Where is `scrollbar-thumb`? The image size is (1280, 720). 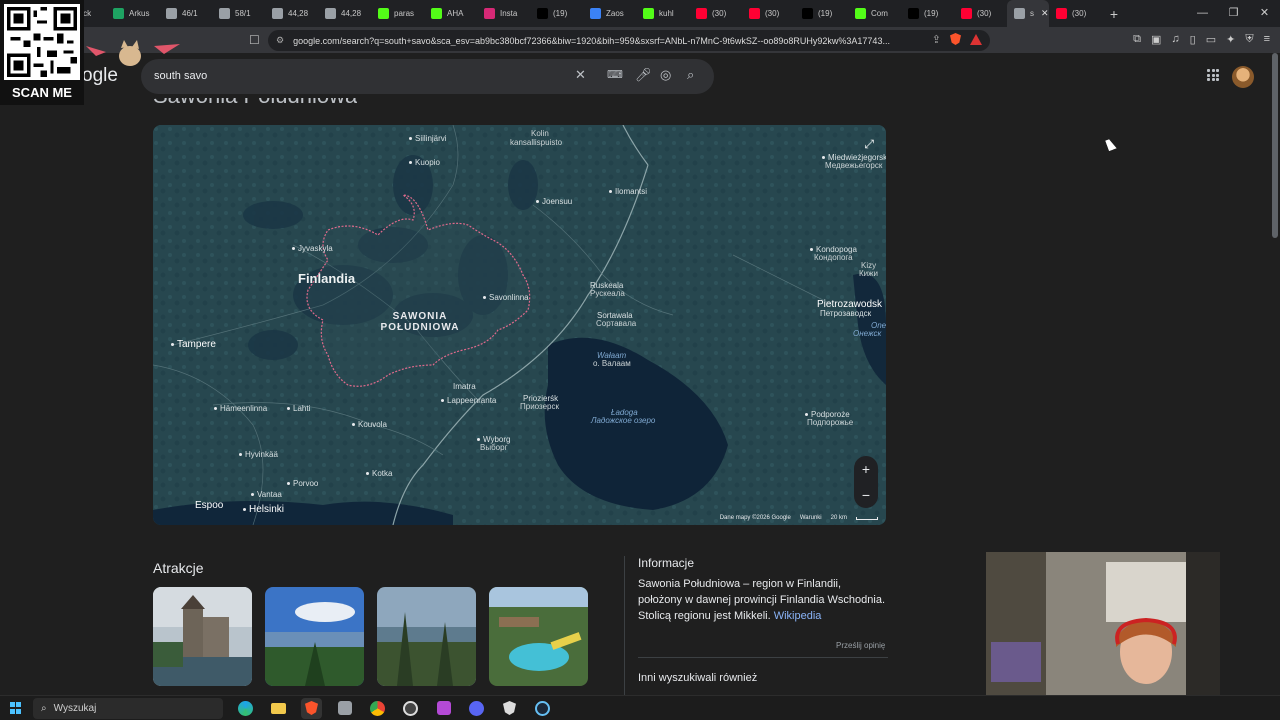 scrollbar-thumb is located at coordinates (1275, 145).